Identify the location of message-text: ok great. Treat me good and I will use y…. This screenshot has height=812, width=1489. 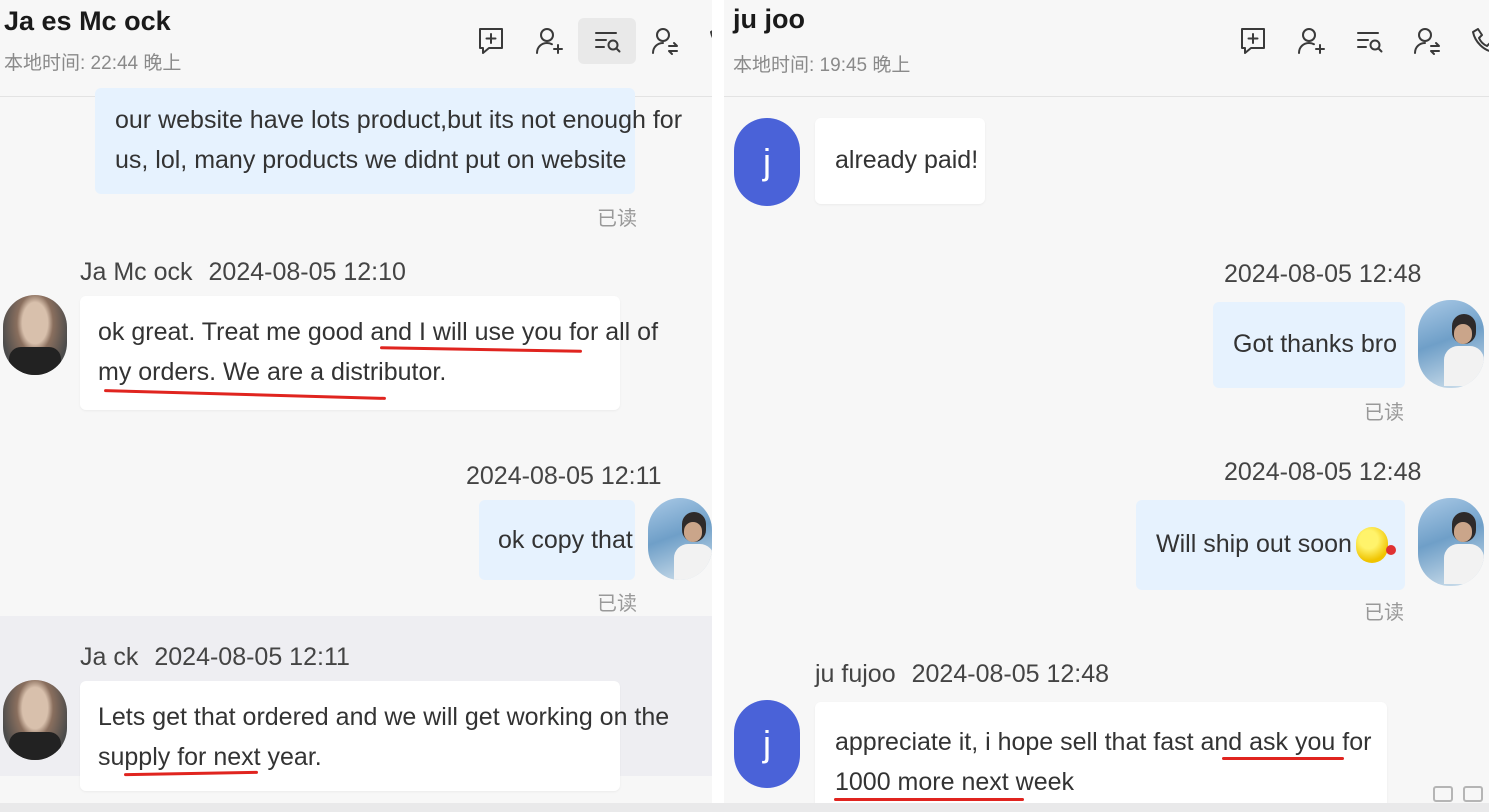
(378, 332).